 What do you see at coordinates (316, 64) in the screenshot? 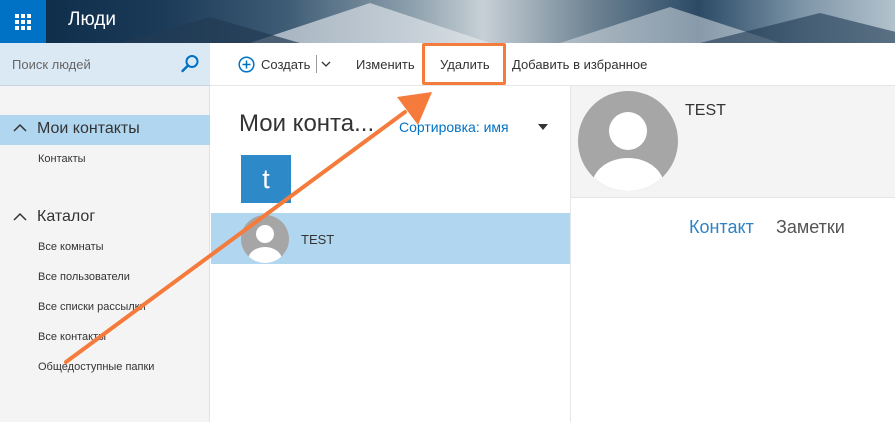
I see `create-divider` at bounding box center [316, 64].